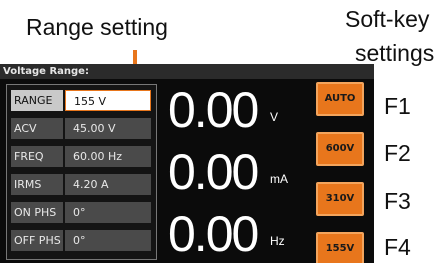 This screenshot has height=263, width=445. I want to click on param-value: 45.00 V, so click(108, 128).